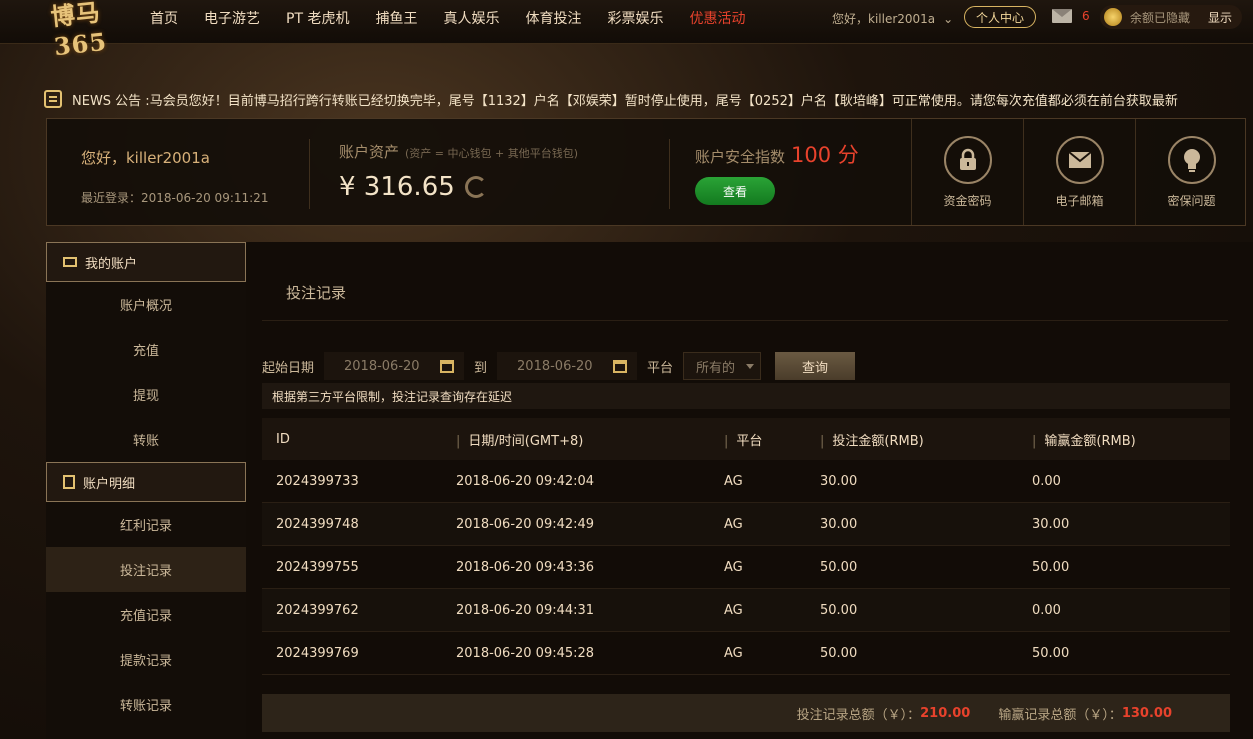 This screenshot has width=1253, height=739. What do you see at coordinates (716, 368) in the screenshot?
I see `platform-value: 所有的` at bounding box center [716, 368].